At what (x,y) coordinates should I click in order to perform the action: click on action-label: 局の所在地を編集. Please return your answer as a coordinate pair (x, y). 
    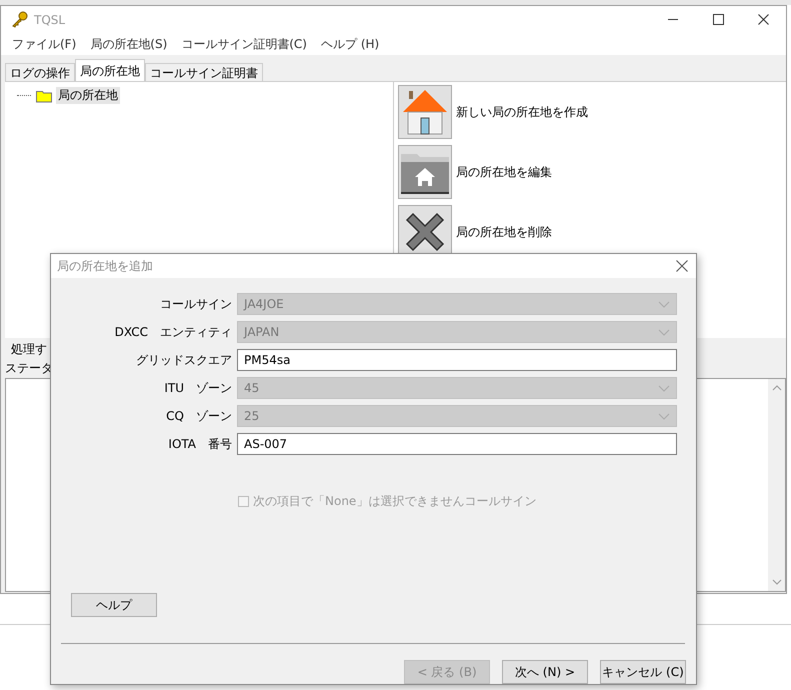
    Looking at the image, I should click on (504, 172).